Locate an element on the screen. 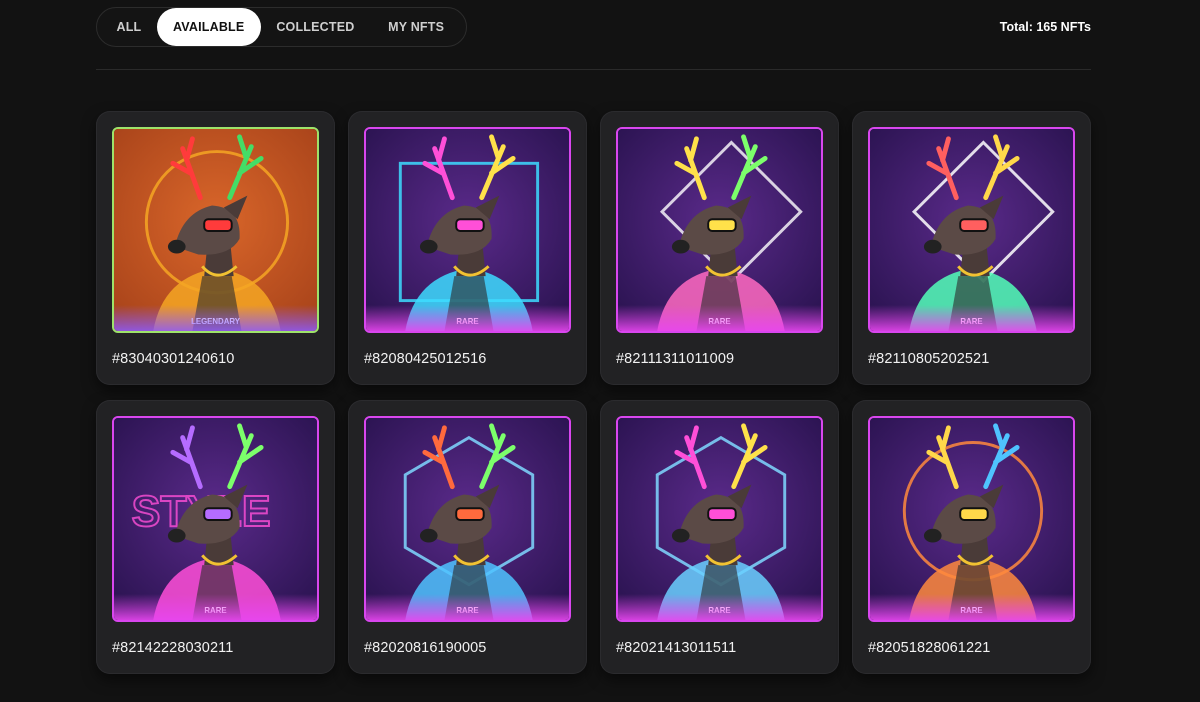 The image size is (1200, 702). divider is located at coordinates (593, 69).